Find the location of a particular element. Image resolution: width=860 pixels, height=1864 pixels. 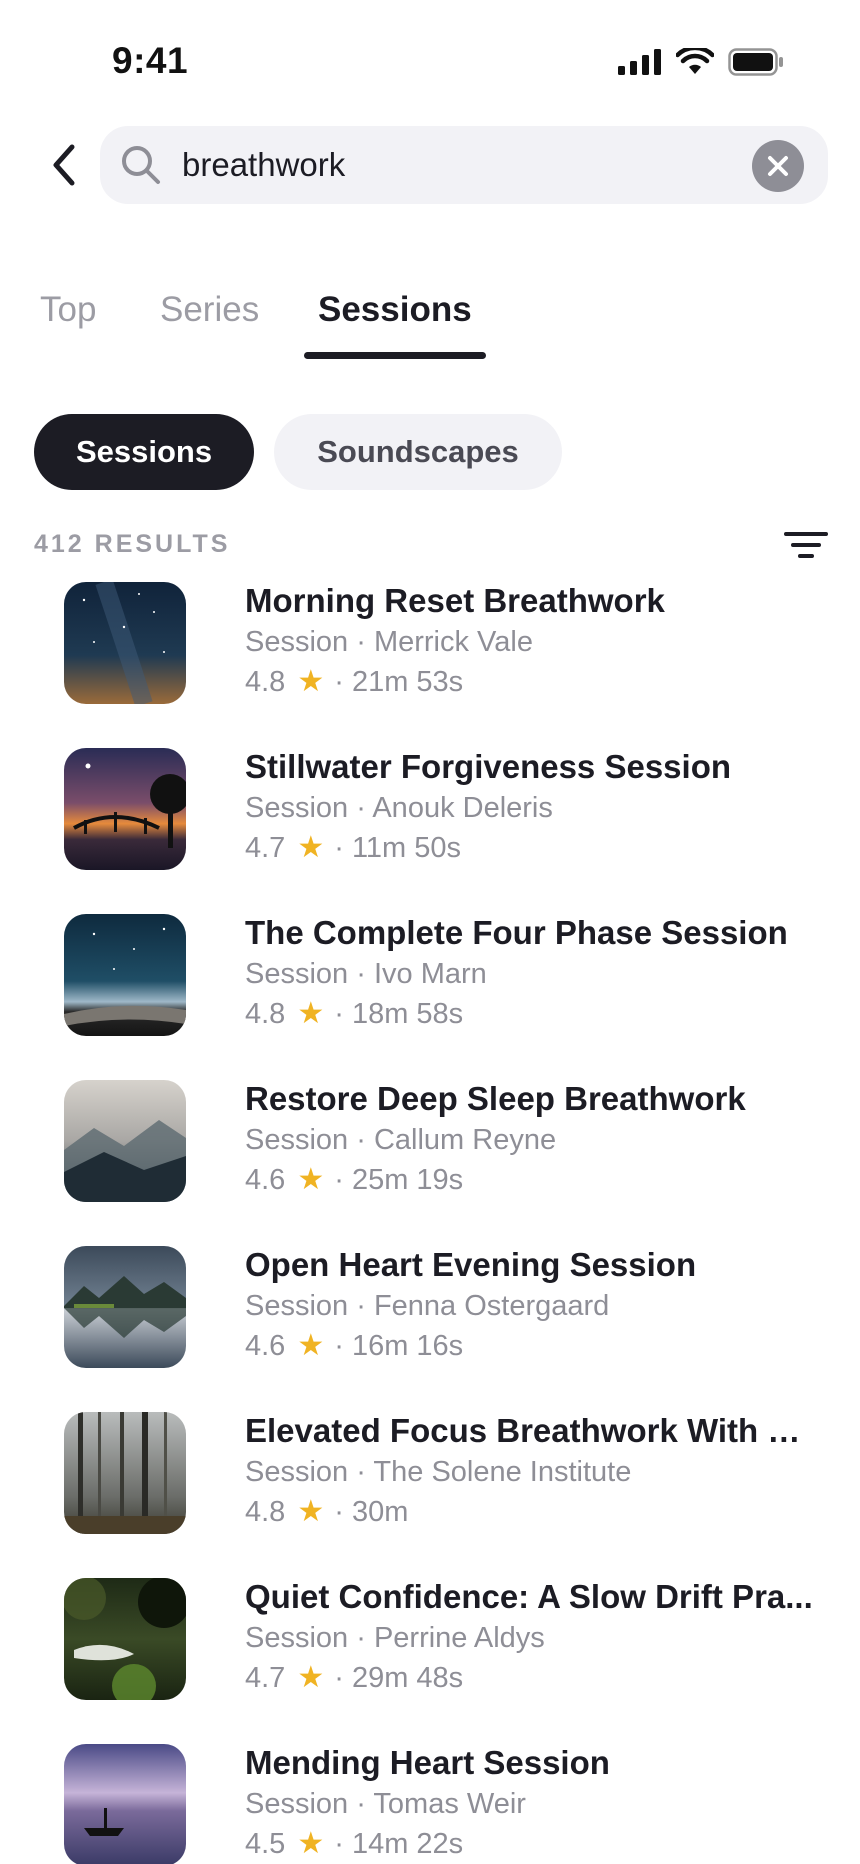

result-meta: Session · Fenna Ostergaard is located at coordinates (427, 1306).